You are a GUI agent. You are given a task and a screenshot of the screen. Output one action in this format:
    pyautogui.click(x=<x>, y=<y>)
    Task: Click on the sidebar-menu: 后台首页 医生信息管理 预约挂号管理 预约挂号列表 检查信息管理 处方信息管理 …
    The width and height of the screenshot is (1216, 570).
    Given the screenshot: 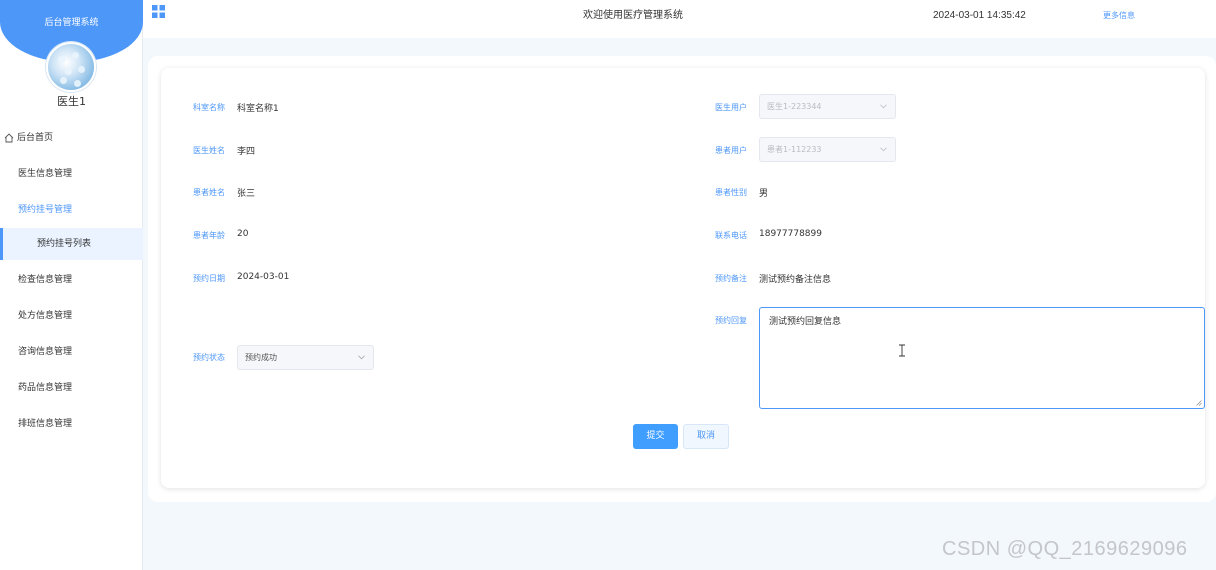 What is the action you would take?
    pyautogui.click(x=71, y=281)
    